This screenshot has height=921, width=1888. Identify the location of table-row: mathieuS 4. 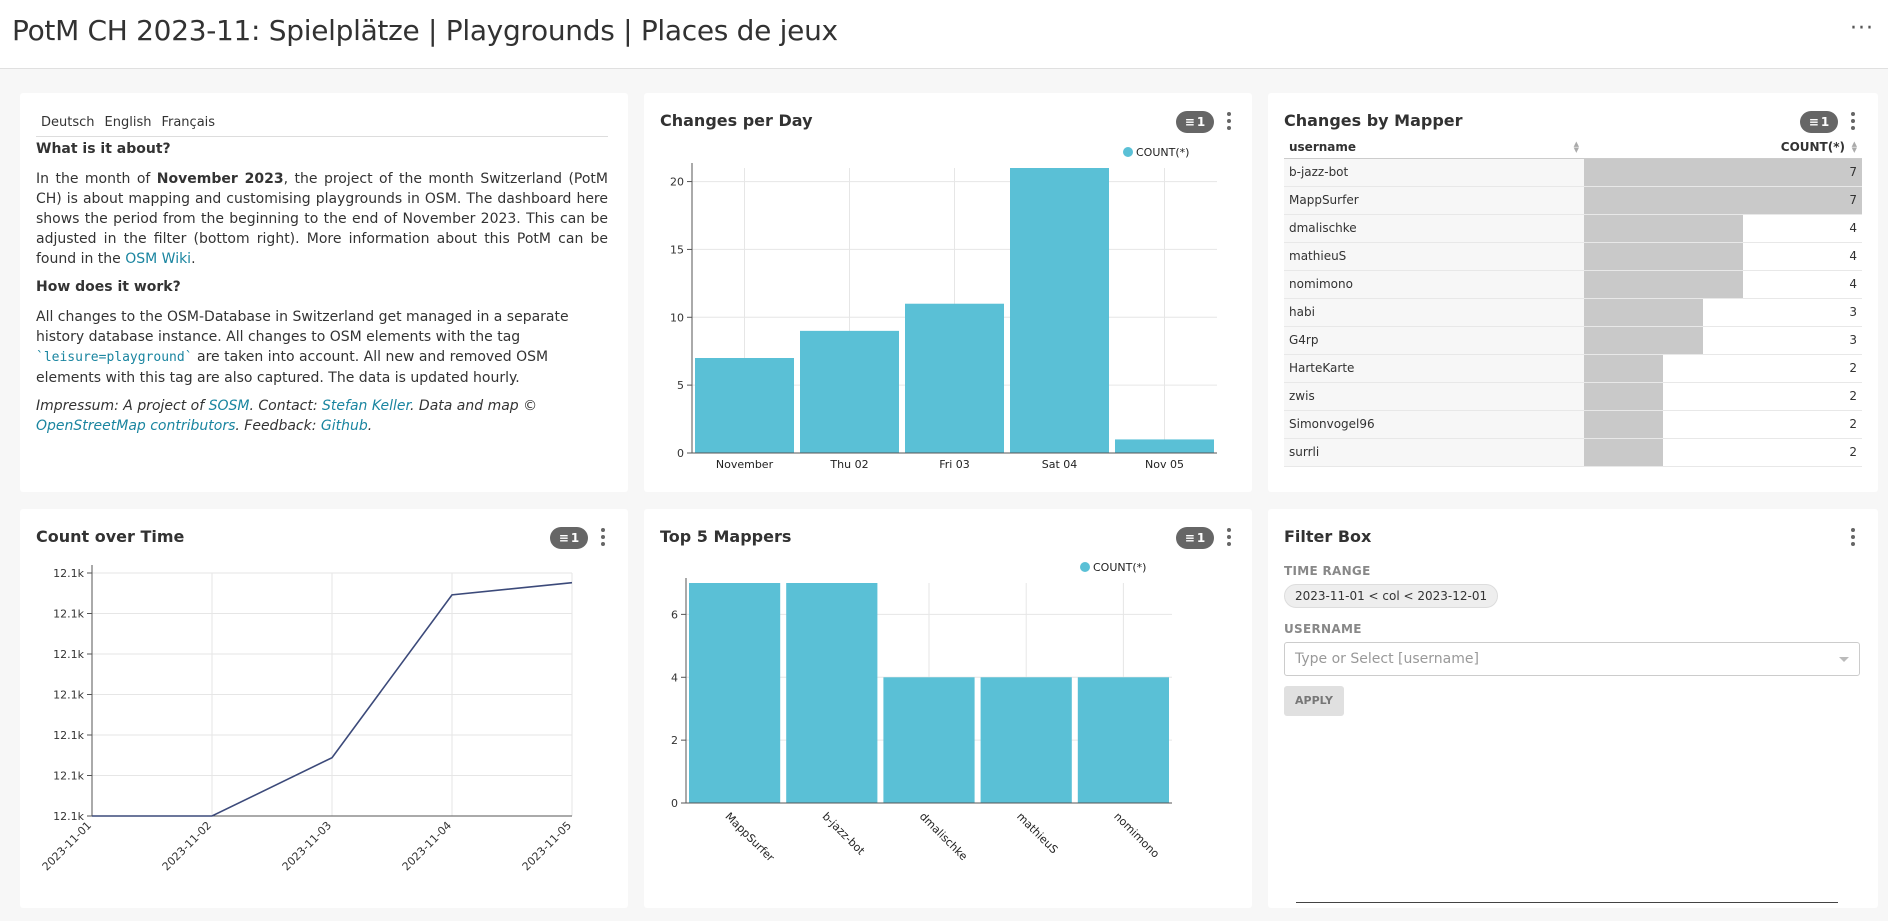
(1573, 257).